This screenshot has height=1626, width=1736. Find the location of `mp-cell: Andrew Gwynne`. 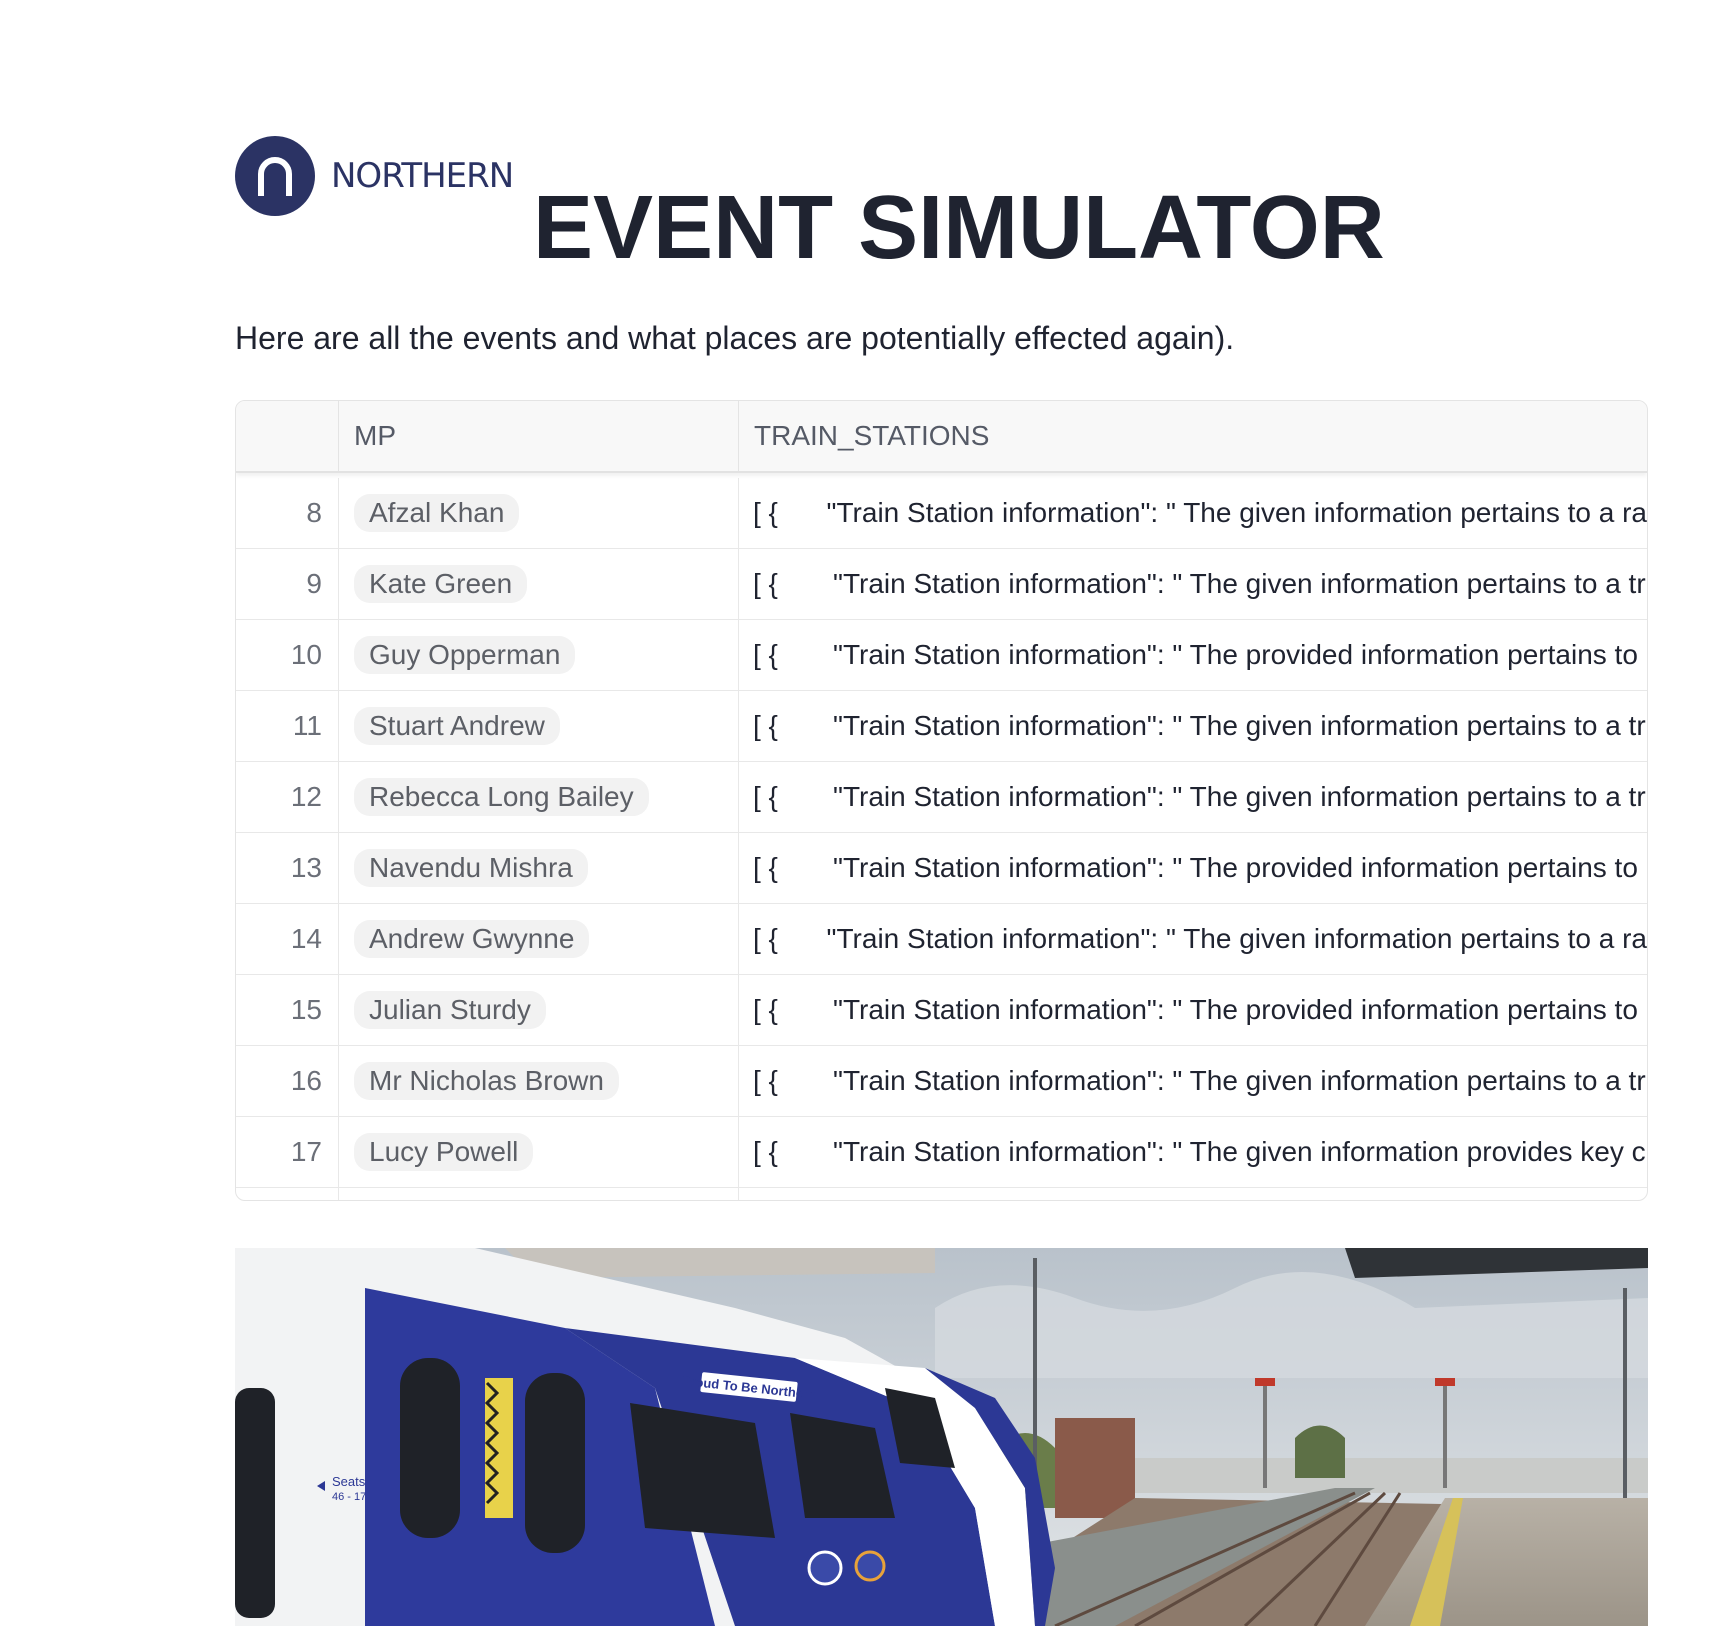

mp-cell: Andrew Gwynne is located at coordinates (538, 939).